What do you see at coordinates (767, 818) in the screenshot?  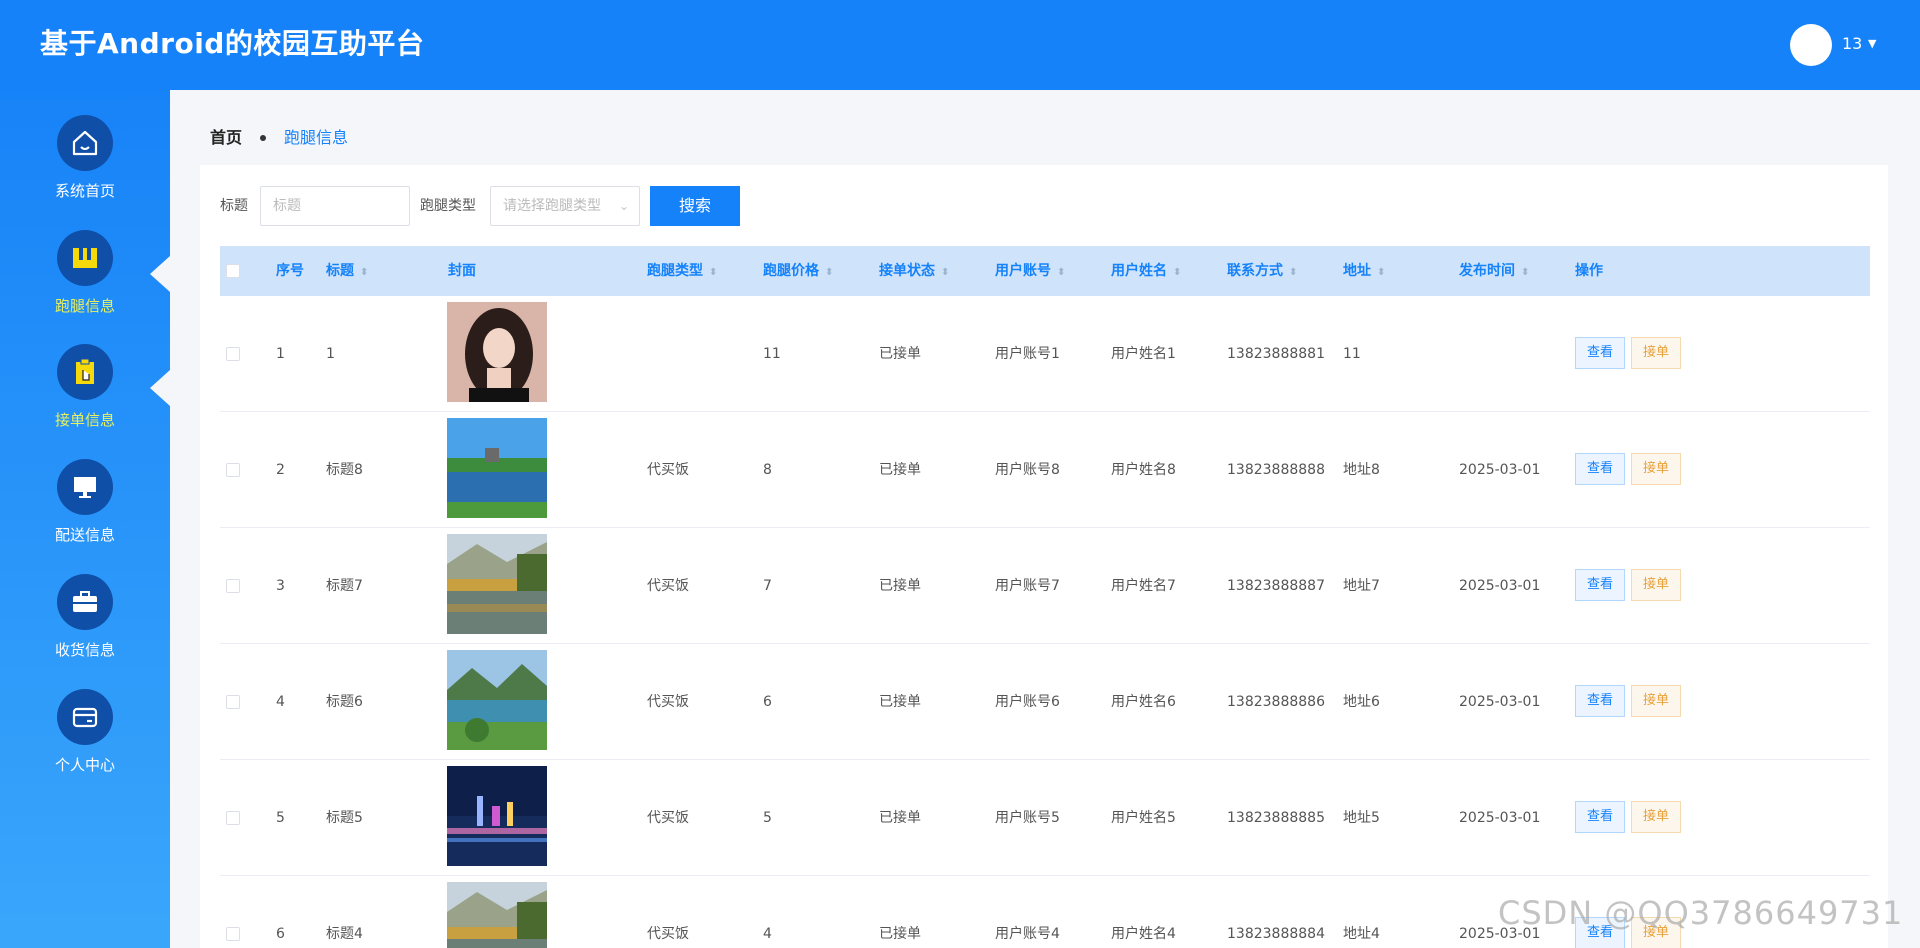 I see `cell-price: 5` at bounding box center [767, 818].